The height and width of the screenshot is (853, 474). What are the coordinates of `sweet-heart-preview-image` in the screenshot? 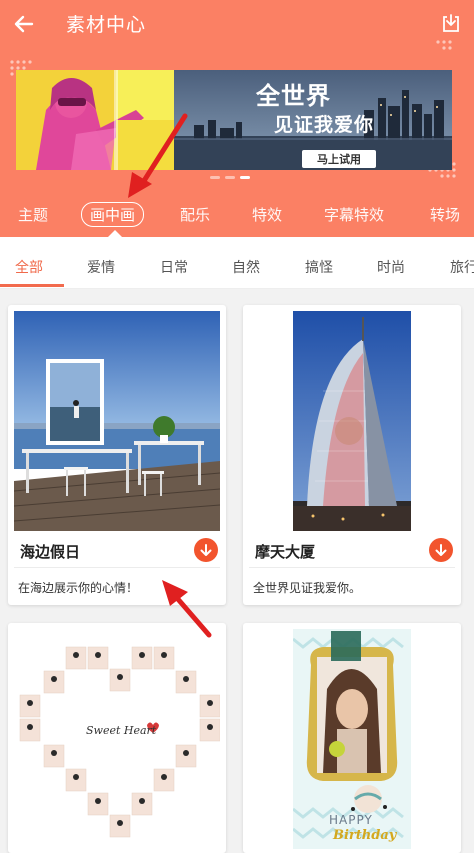 It's located at (117, 739).